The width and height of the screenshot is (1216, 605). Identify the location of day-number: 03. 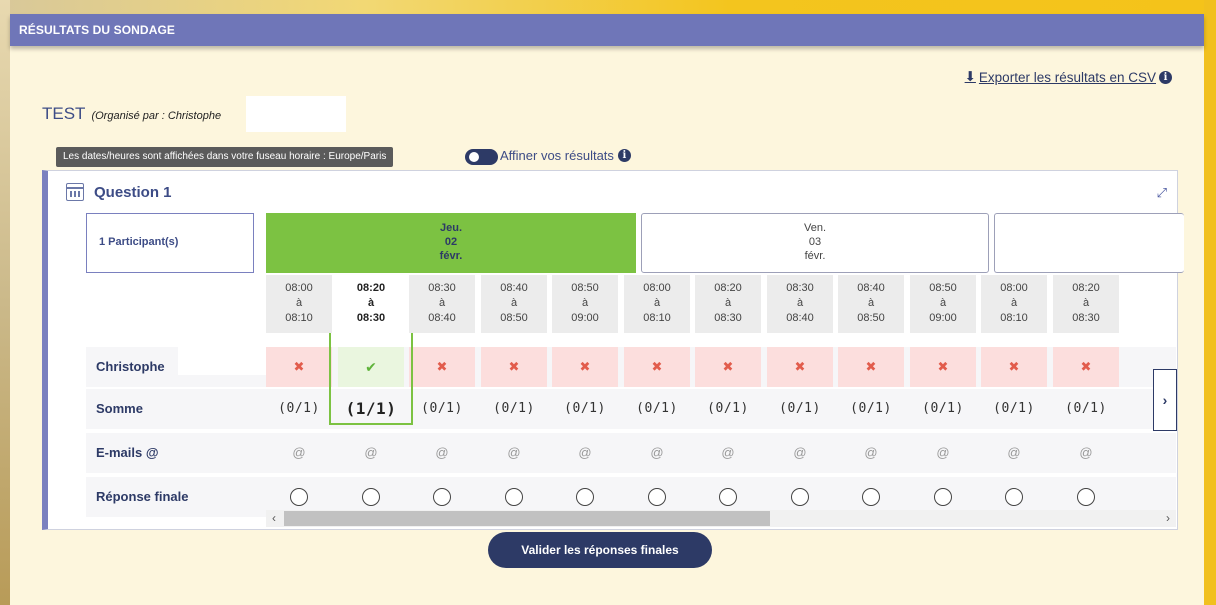
(815, 242).